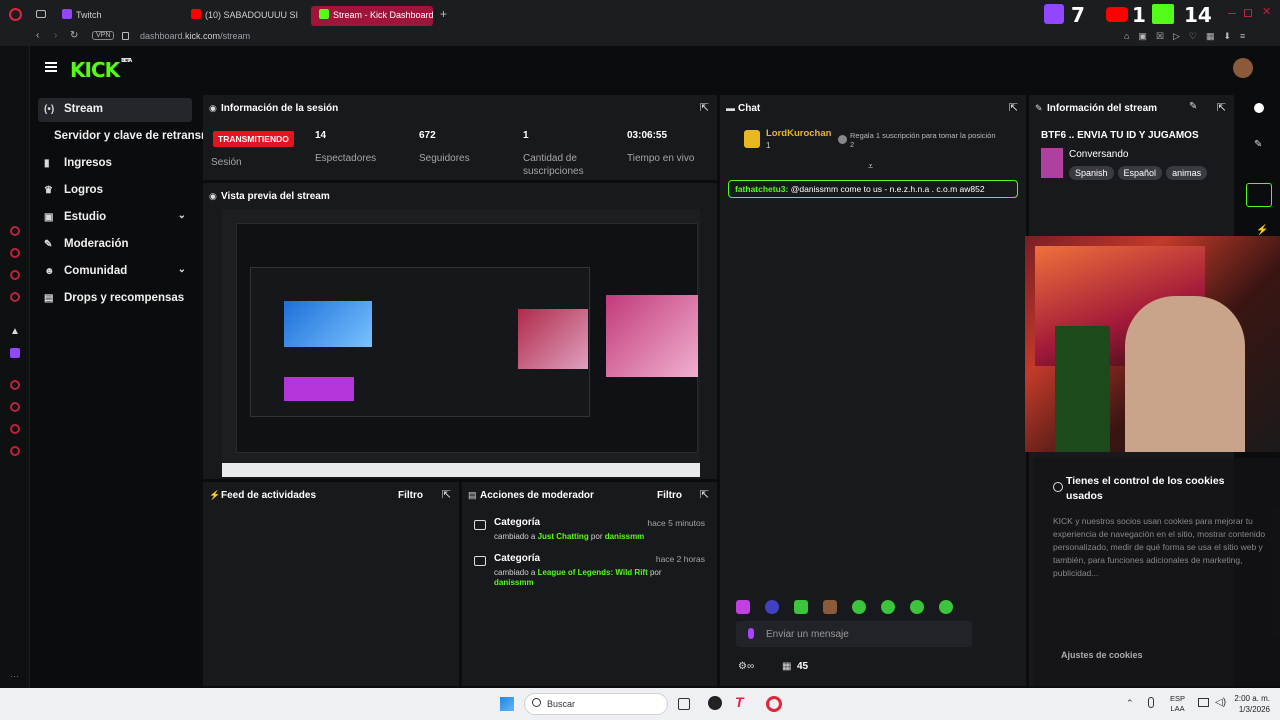 This screenshot has height=720, width=1280. Describe the element at coordinates (1130, 703) in the screenshot. I see `tray-chevron-icon: ⌃` at that location.